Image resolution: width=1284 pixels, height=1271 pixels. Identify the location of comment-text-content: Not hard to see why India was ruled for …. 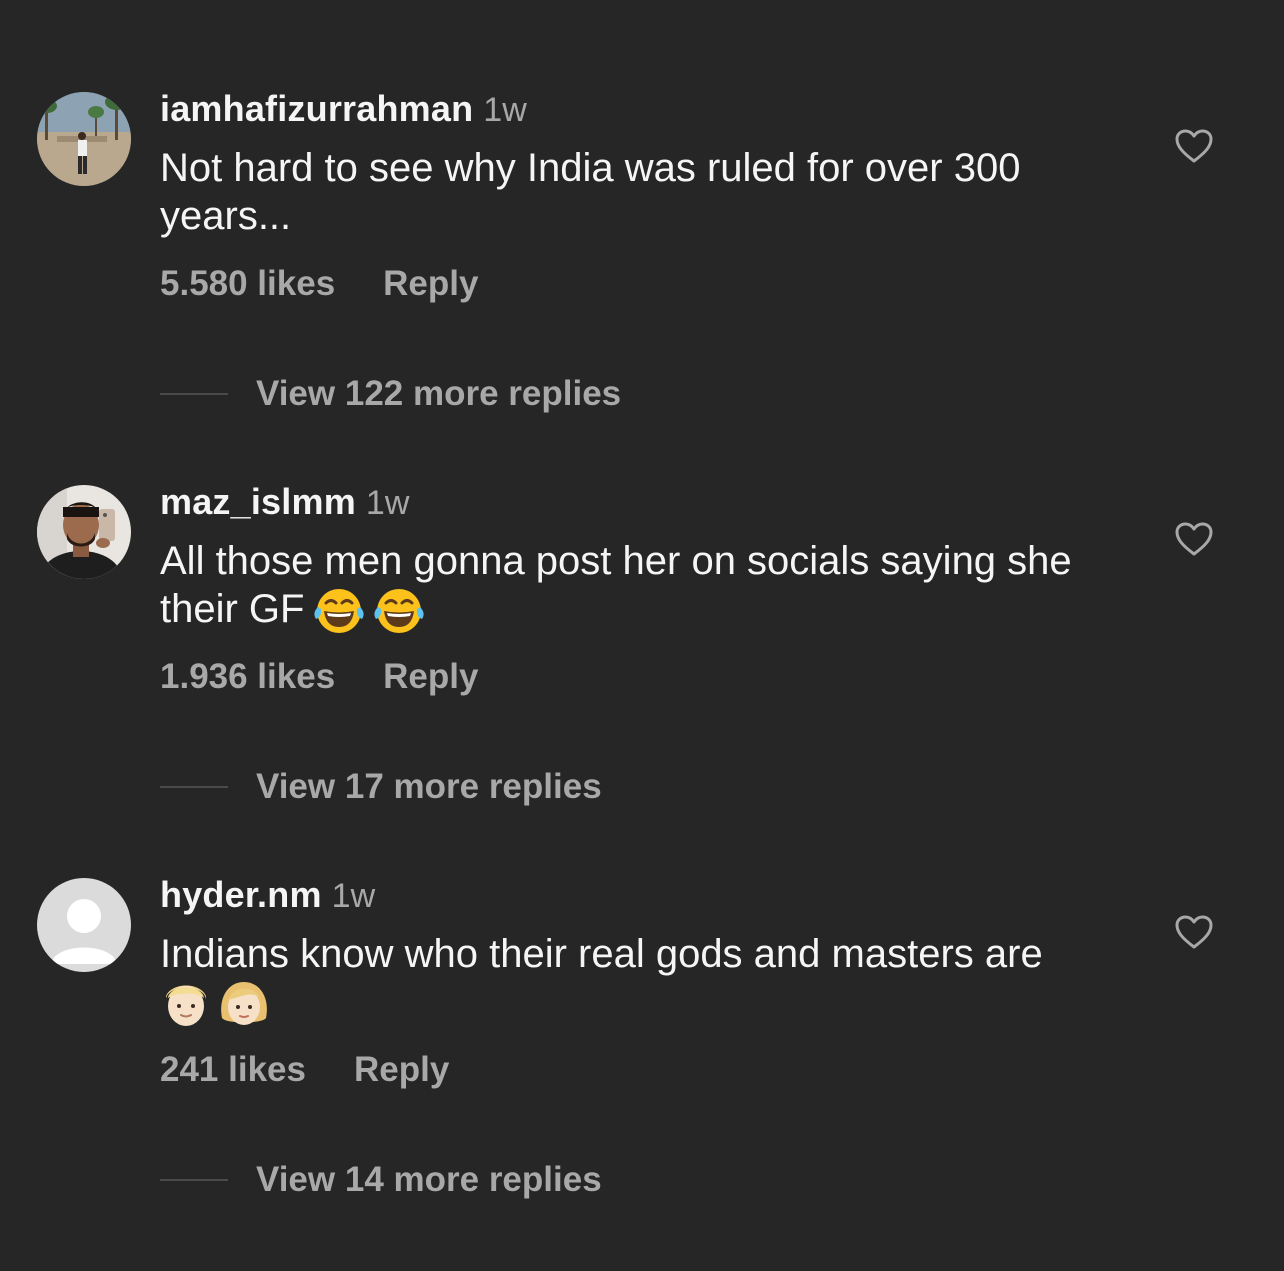
(590, 192).